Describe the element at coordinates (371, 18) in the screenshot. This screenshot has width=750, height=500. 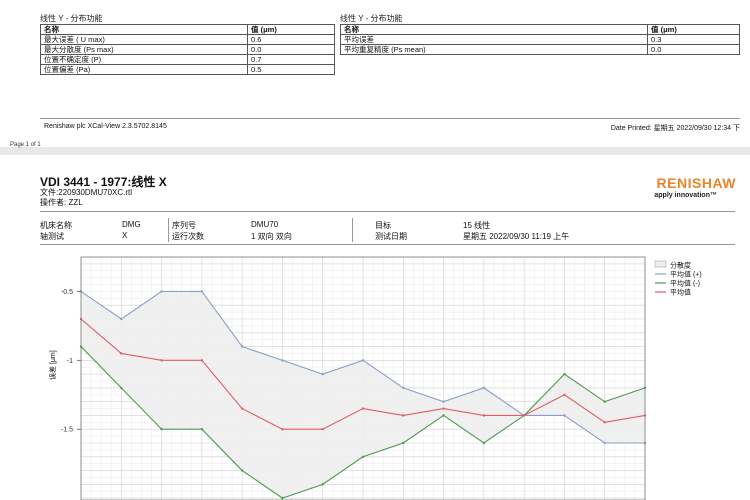
I see `right-section-title: 线性 Y - 分布功能` at that location.